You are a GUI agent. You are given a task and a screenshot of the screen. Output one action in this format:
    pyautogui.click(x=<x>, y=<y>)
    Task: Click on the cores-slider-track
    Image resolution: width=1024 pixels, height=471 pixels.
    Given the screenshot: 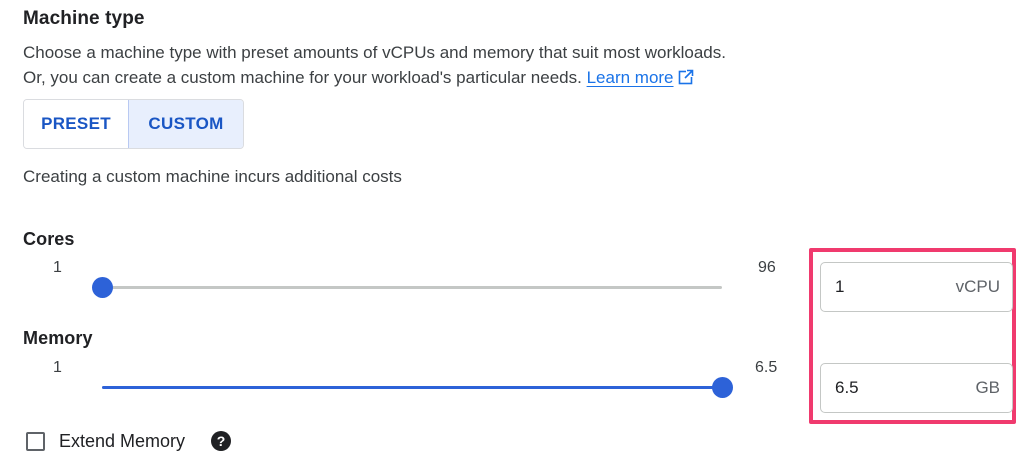 What is the action you would take?
    pyautogui.click(x=412, y=287)
    